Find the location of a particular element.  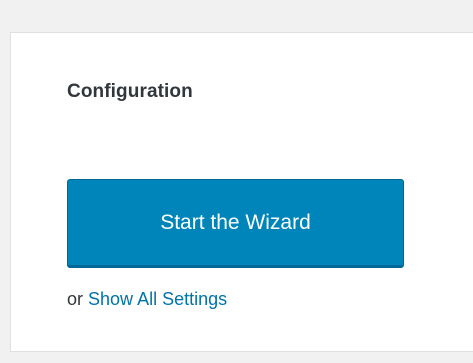

alternative-prefix: or is located at coordinates (75, 299).